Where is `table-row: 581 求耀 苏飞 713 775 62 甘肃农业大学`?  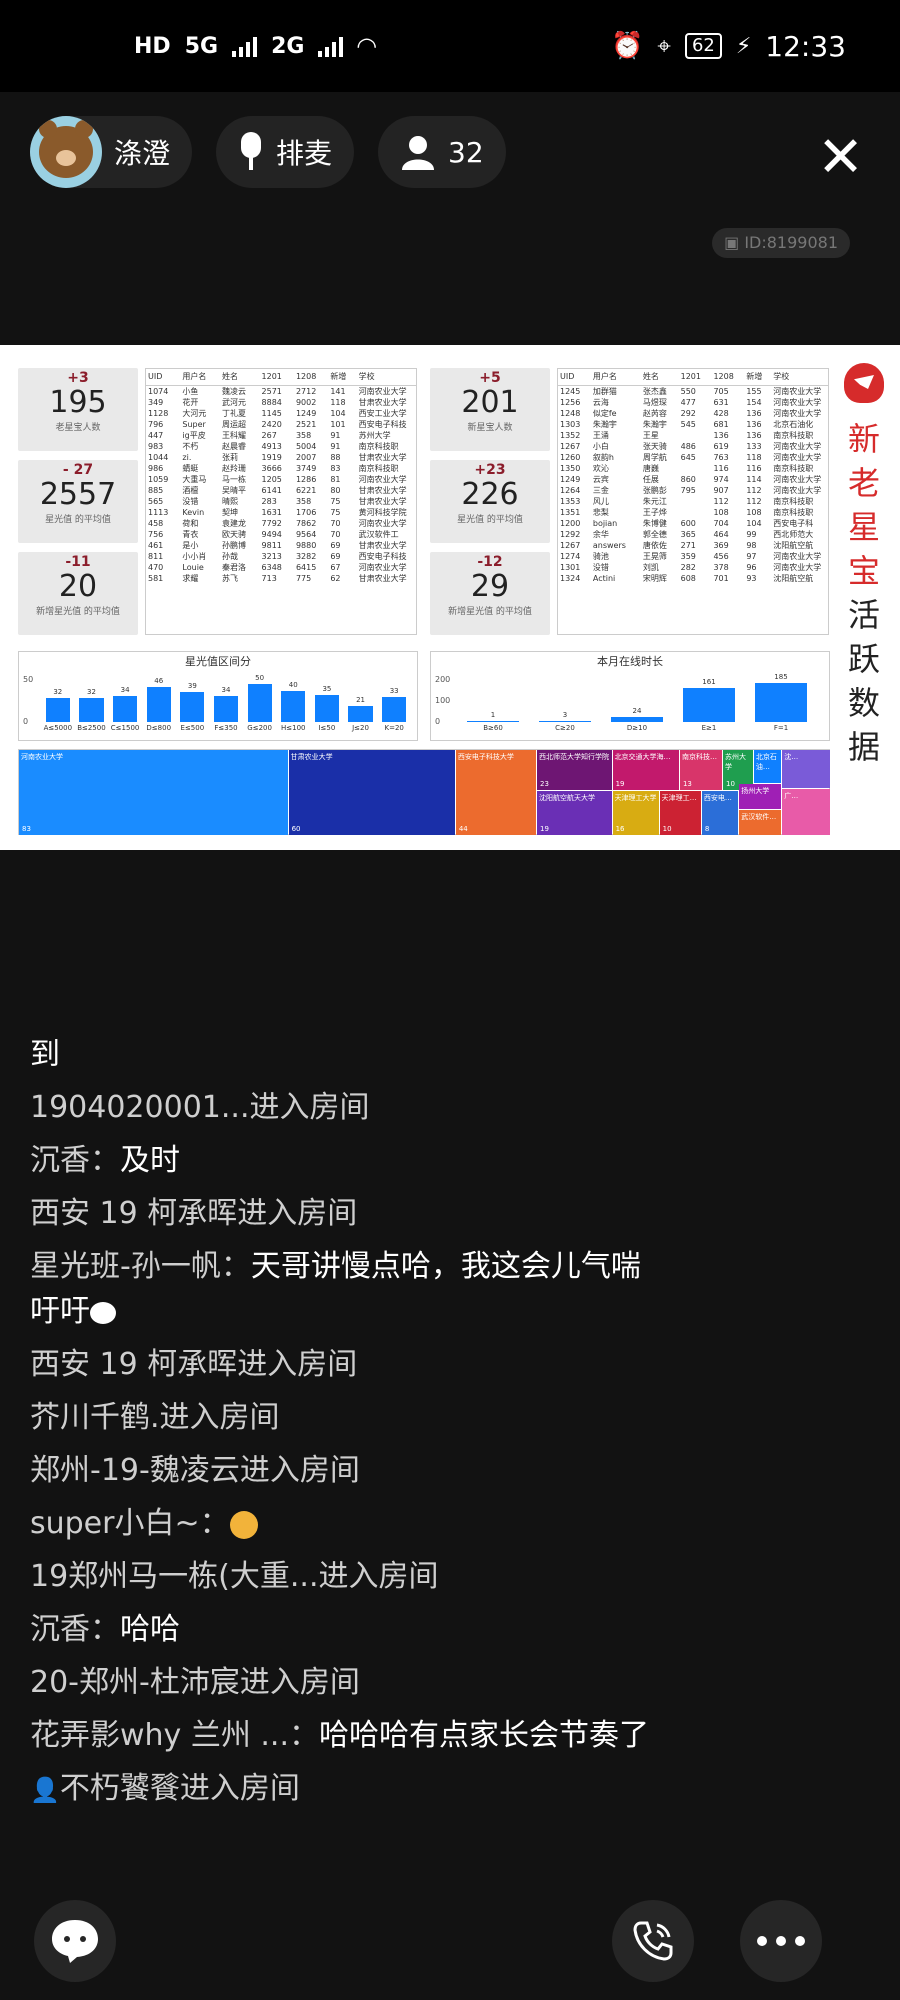
table-row: 581 求耀 苏飞 713 775 62 甘肃农业大学 is located at coordinates (281, 578).